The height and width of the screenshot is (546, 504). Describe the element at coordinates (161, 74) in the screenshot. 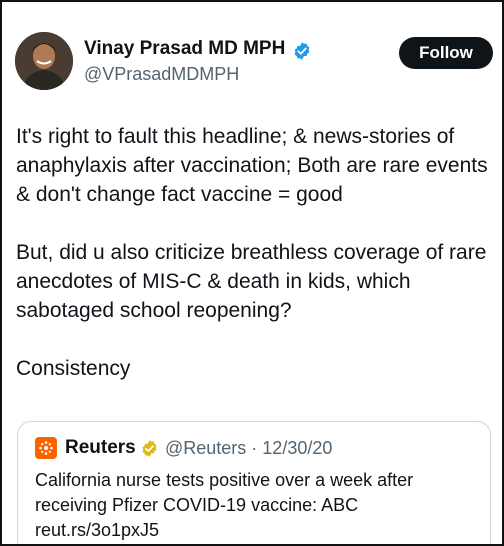

I see `author-handle: @VPrasadMDMPH` at that location.